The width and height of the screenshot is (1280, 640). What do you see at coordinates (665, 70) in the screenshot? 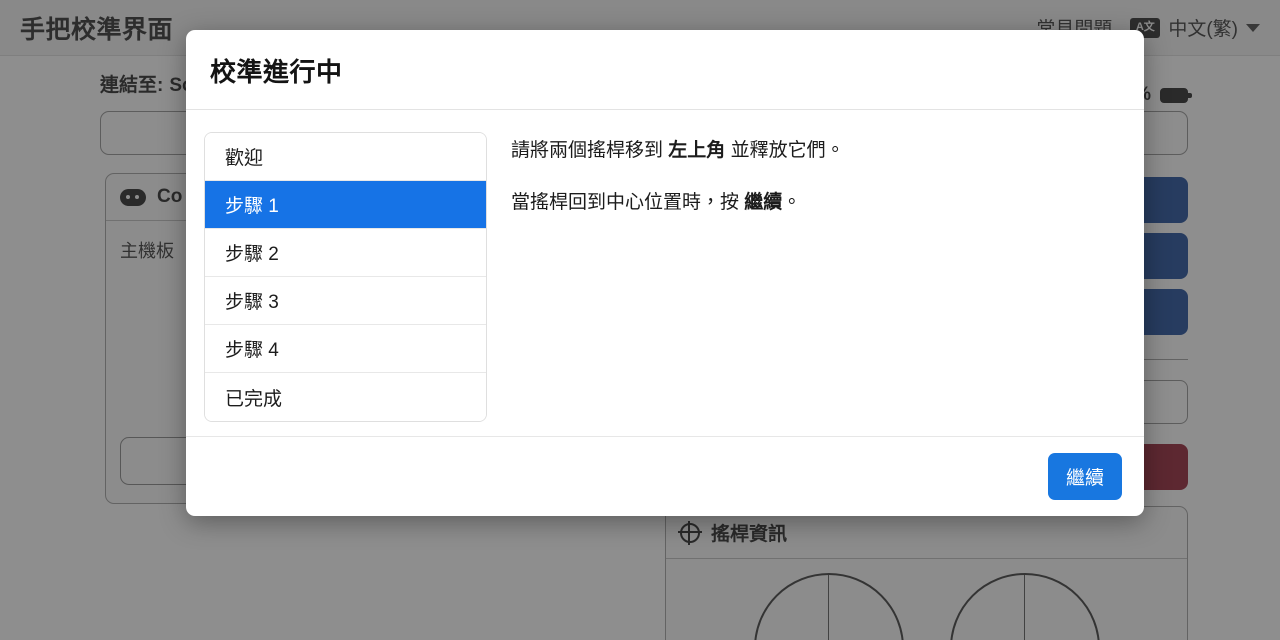
I see `modal-header: 校準進行中` at bounding box center [665, 70].